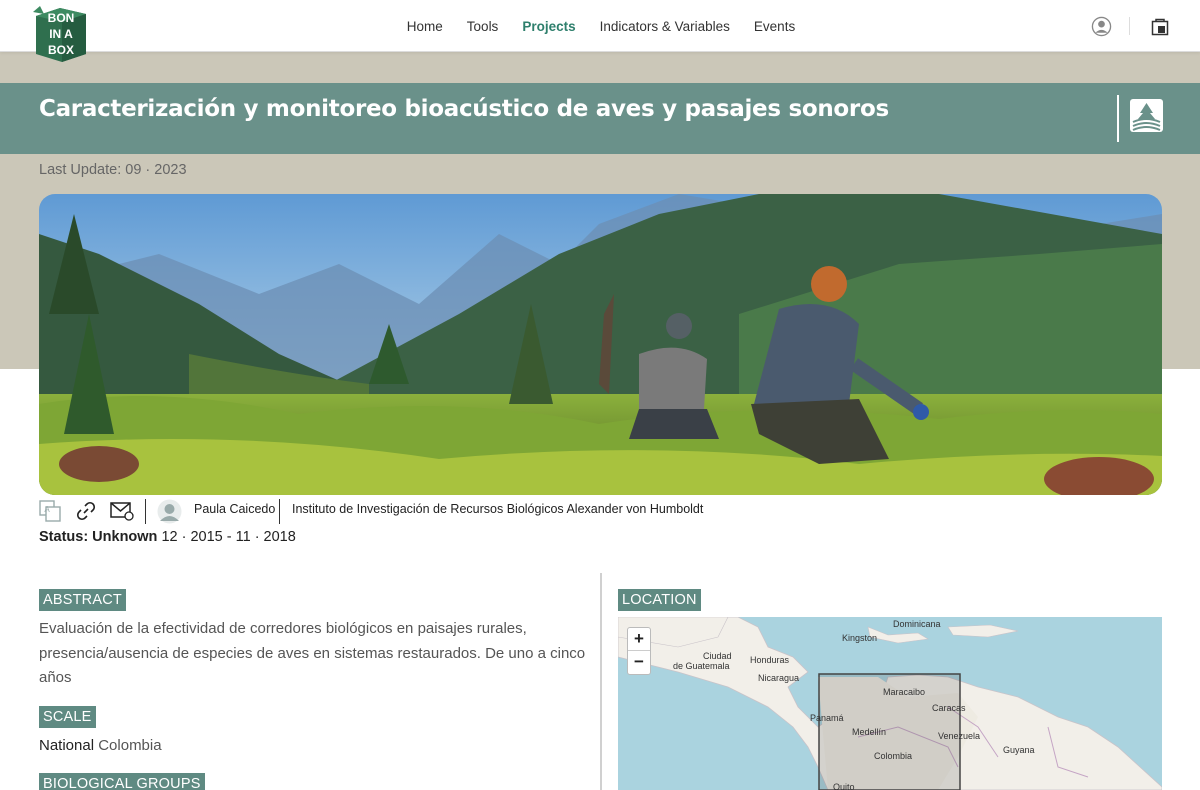  Describe the element at coordinates (869, 732) in the screenshot. I see `map-label-medellin: Medellín` at that location.